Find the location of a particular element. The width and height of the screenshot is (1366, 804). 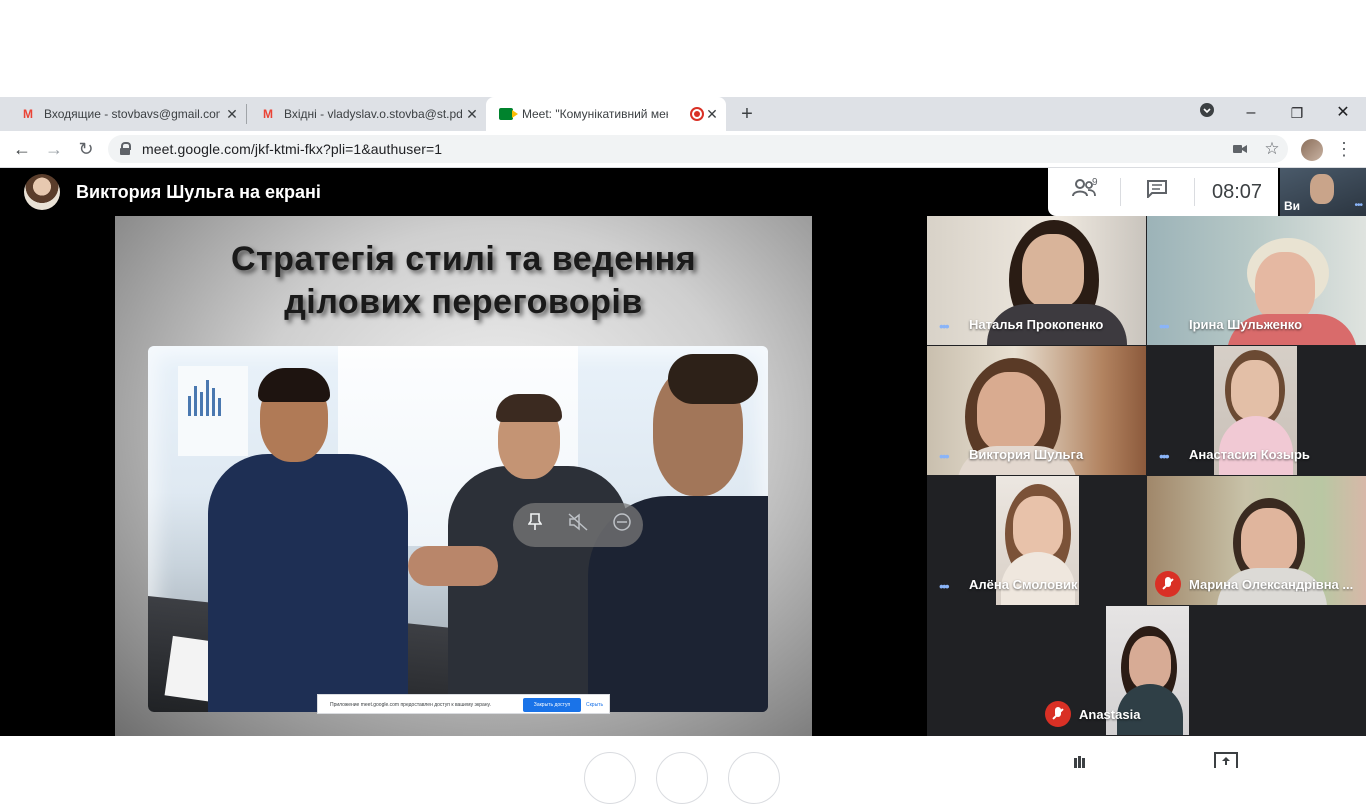

meeting-controls-card: 9 08:07 is located at coordinates (1163, 192).